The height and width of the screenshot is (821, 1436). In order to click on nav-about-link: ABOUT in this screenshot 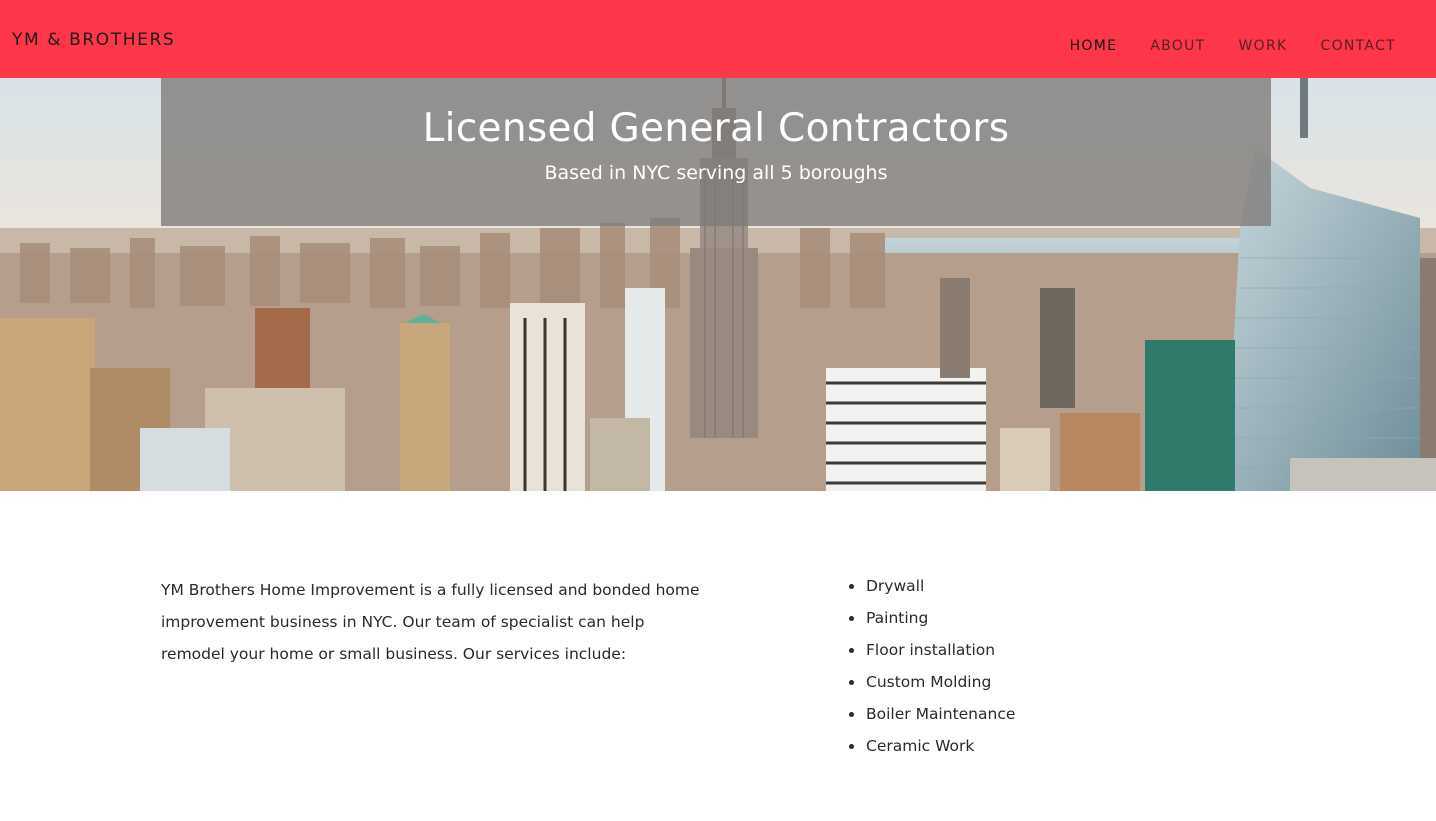, I will do `click(1177, 46)`.